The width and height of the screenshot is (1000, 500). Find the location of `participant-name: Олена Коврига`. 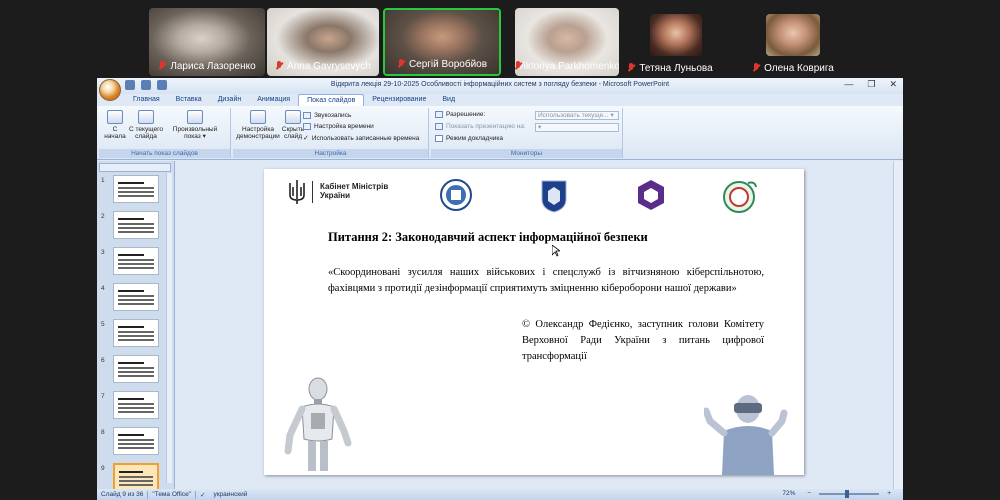

participant-name: Олена Коврига is located at coordinates (799, 68).